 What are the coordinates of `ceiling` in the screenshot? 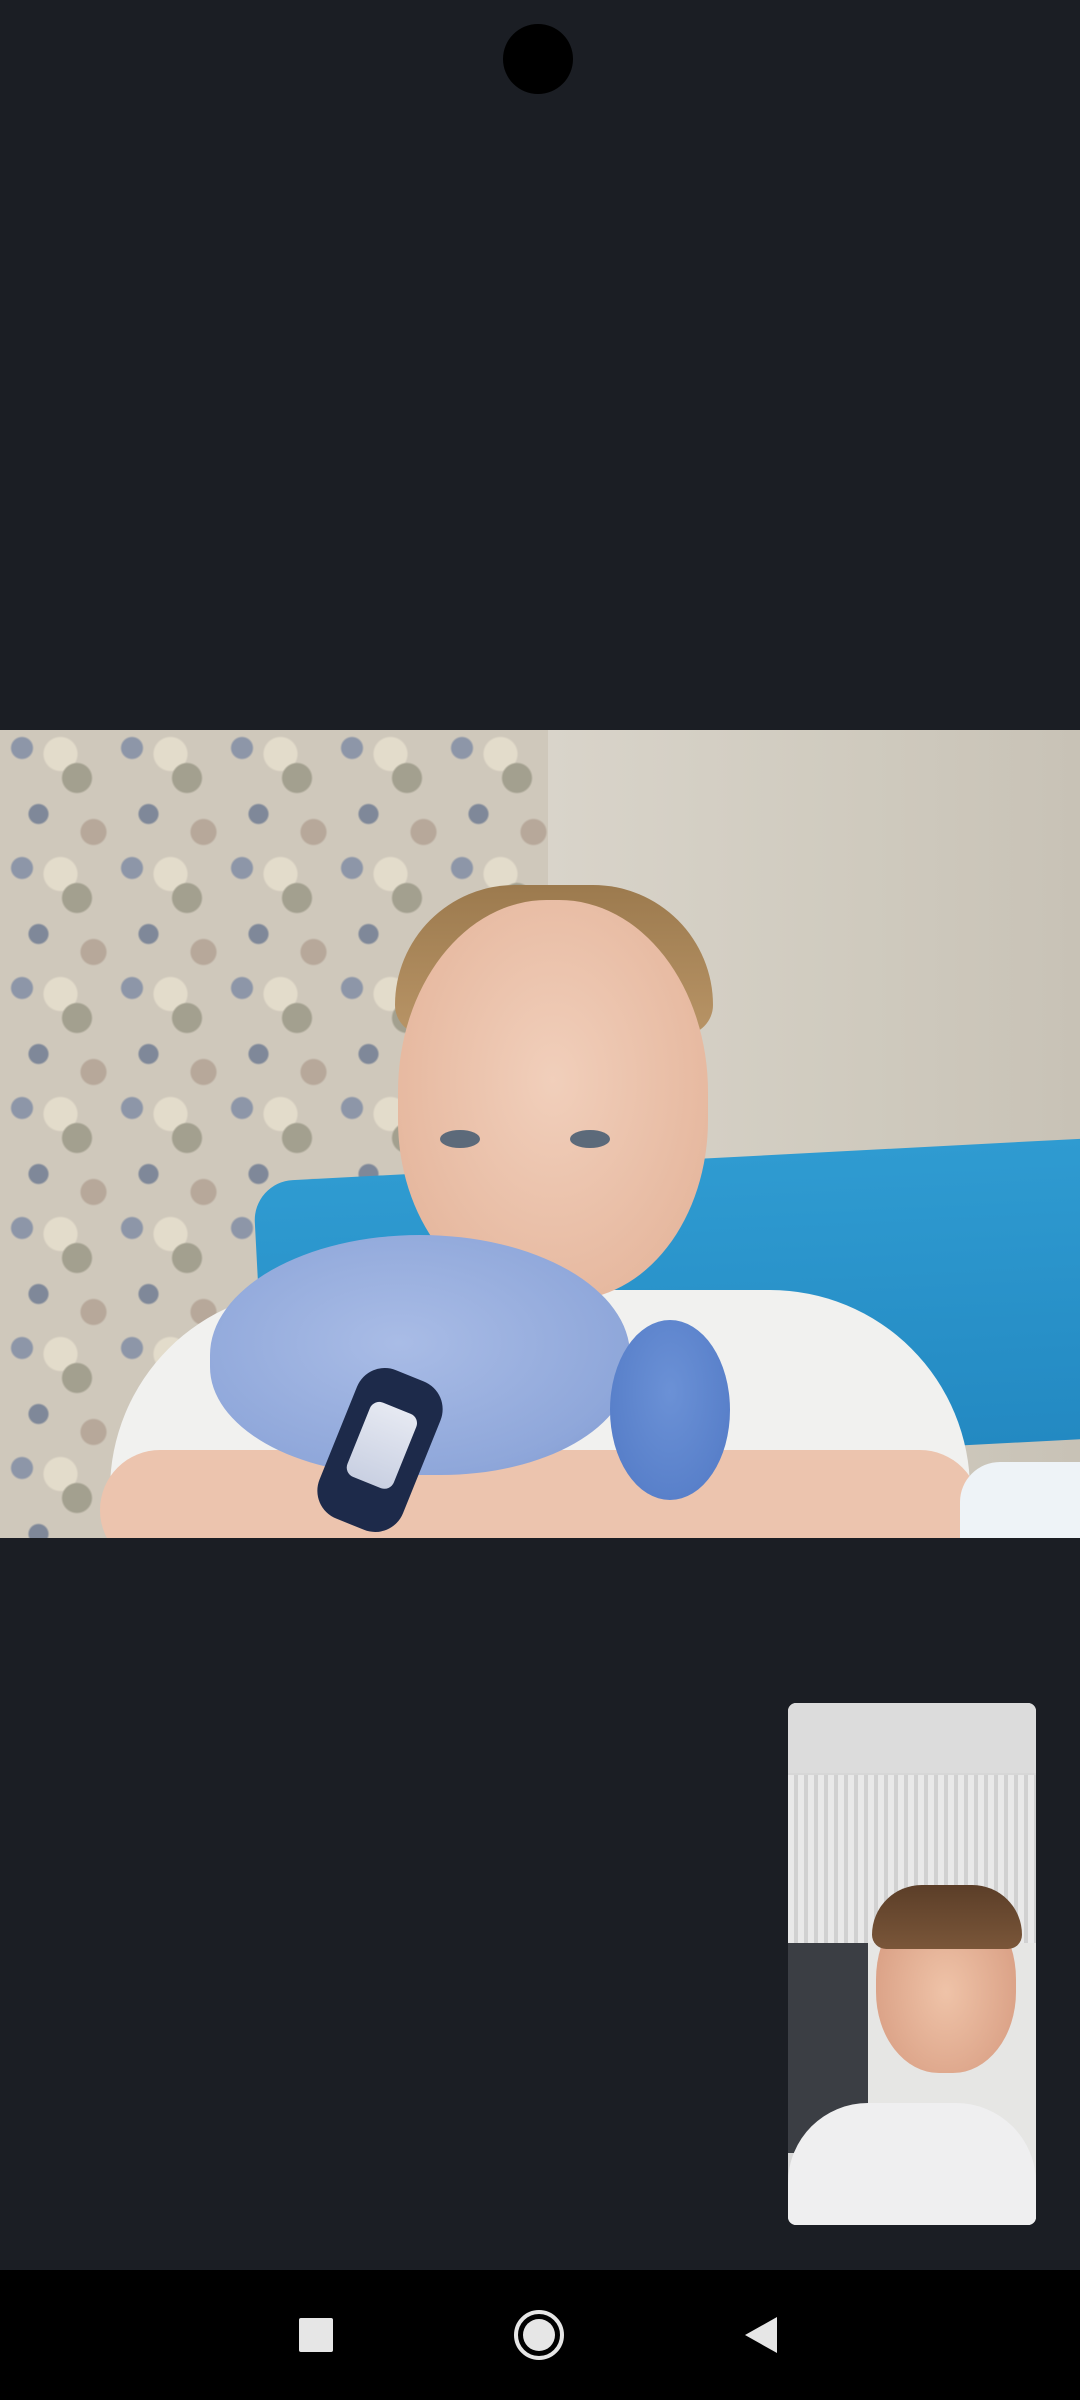 It's located at (912, 1738).